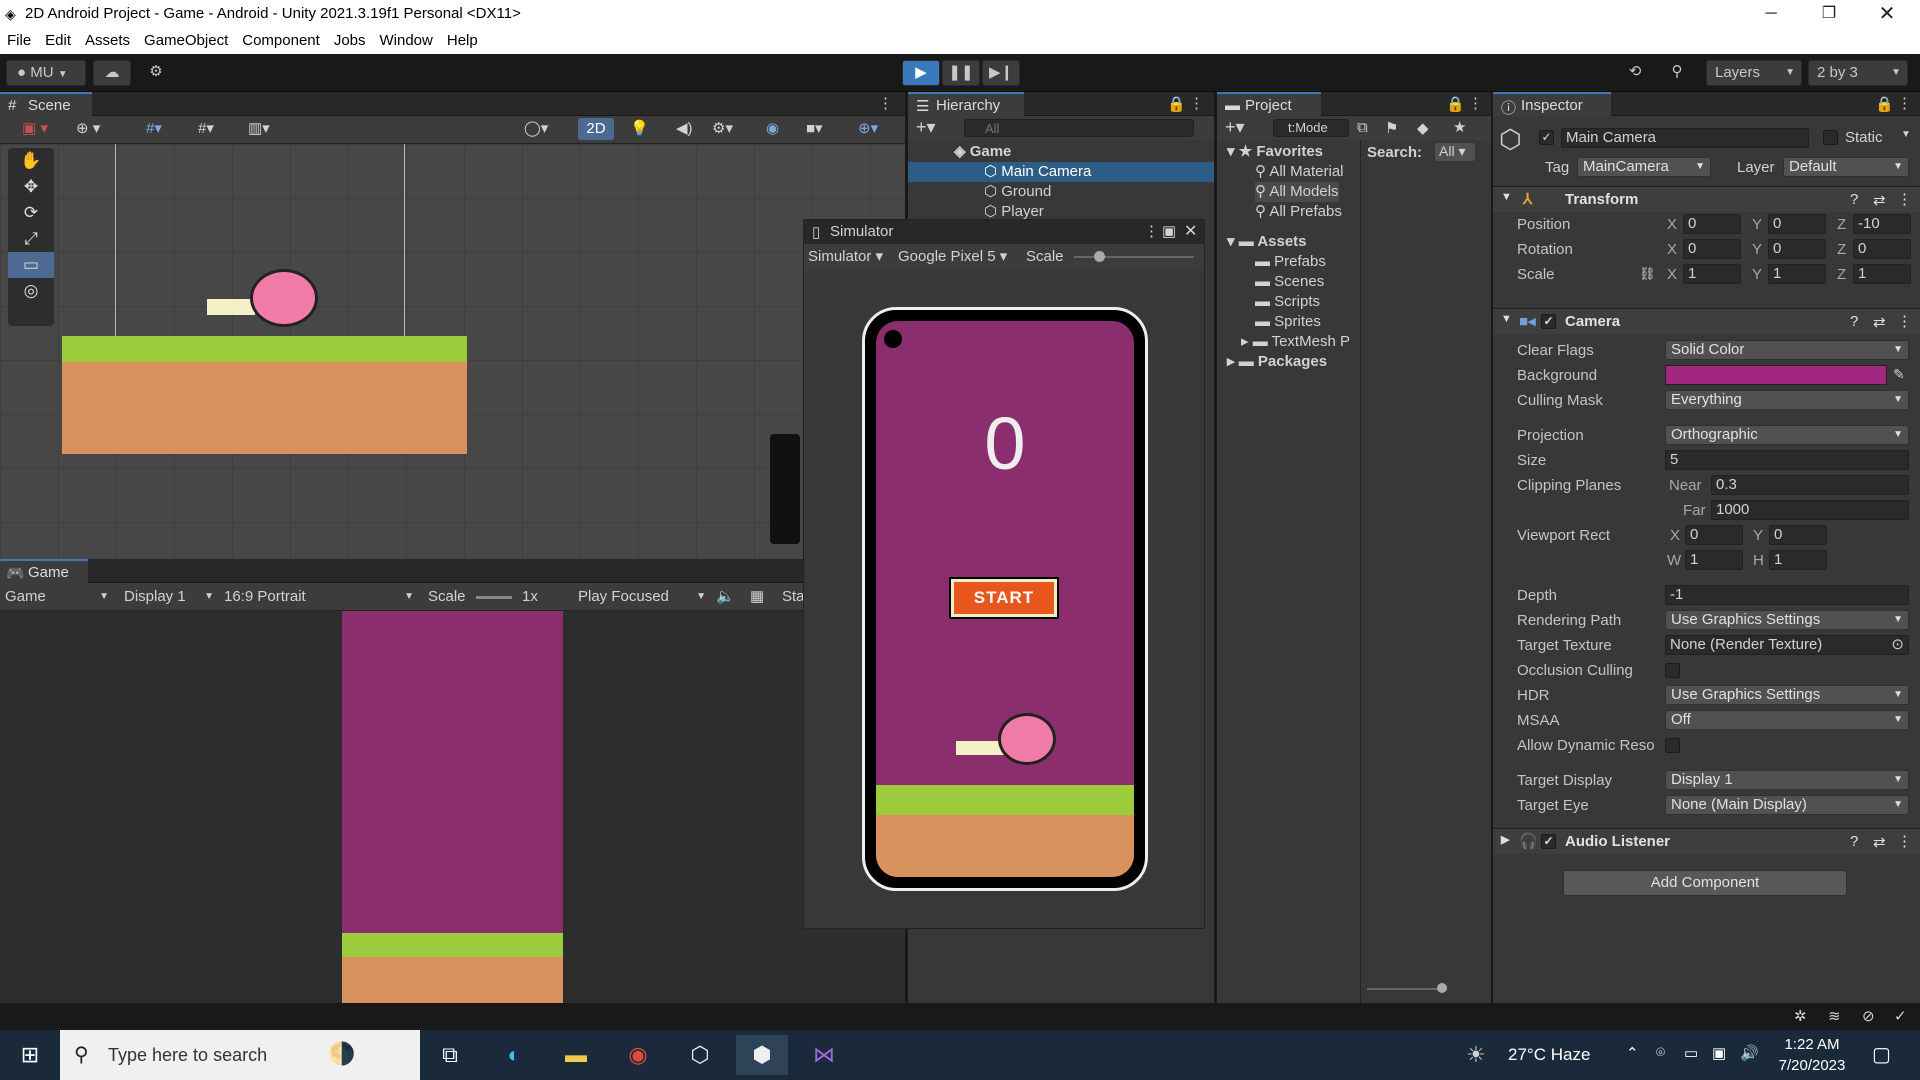 The height and width of the screenshot is (1080, 1920). What do you see at coordinates (462, 39) in the screenshot?
I see `menu-help: Help` at bounding box center [462, 39].